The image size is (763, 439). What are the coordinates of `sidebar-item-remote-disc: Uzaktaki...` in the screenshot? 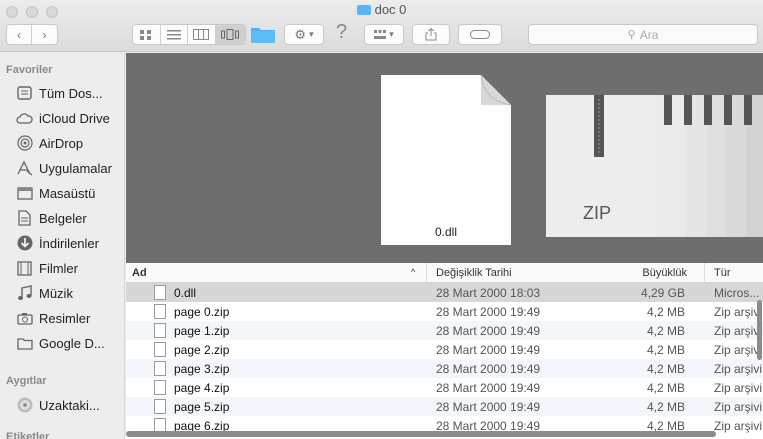 It's located at (62, 405).